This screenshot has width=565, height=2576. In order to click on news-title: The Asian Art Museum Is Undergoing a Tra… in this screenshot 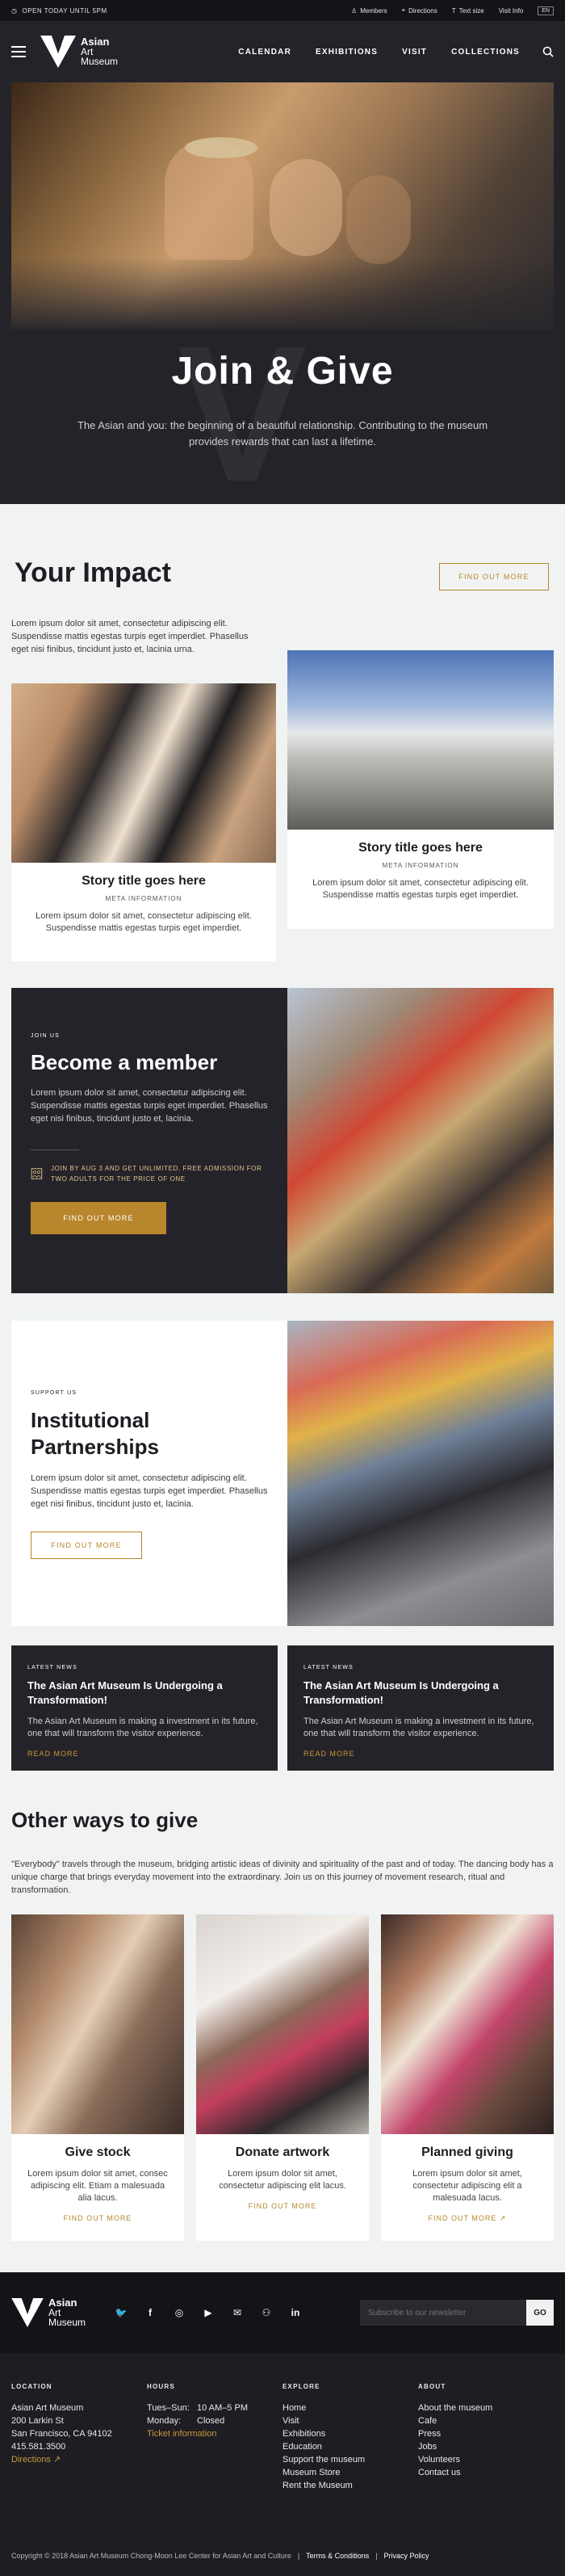, I will do `click(125, 1692)`.